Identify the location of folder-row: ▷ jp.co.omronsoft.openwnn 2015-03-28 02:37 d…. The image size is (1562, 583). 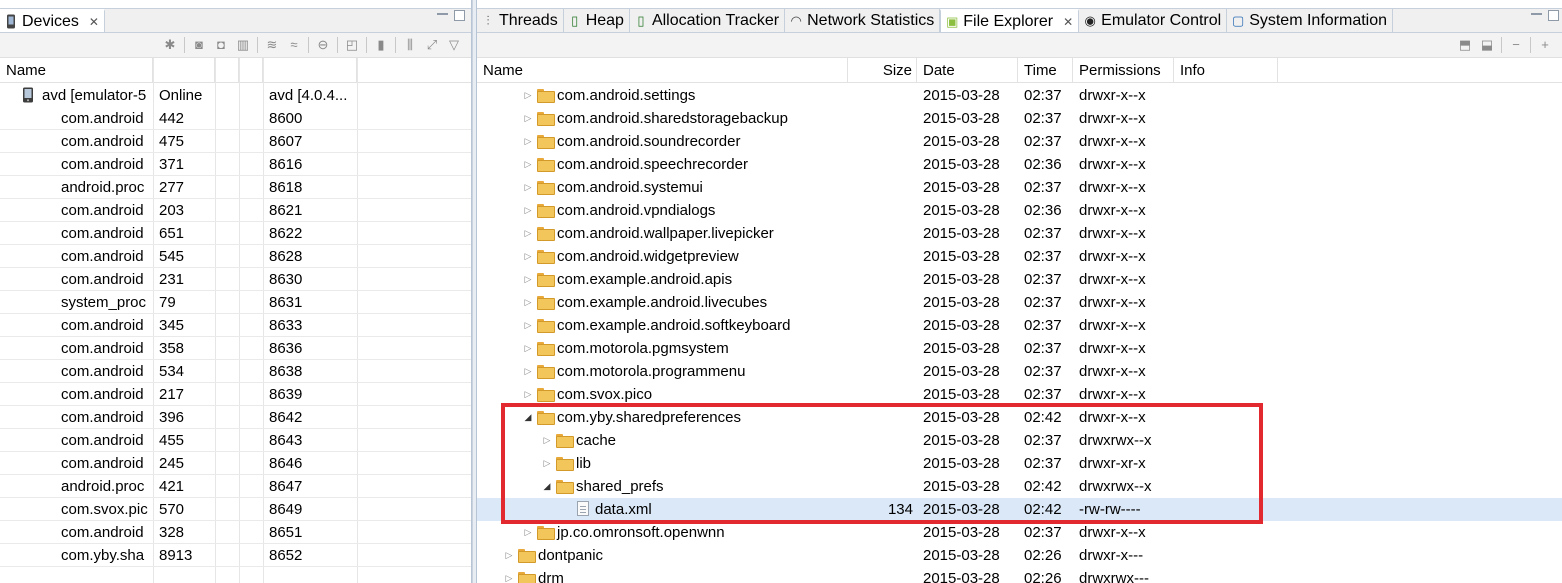
(1019, 532).